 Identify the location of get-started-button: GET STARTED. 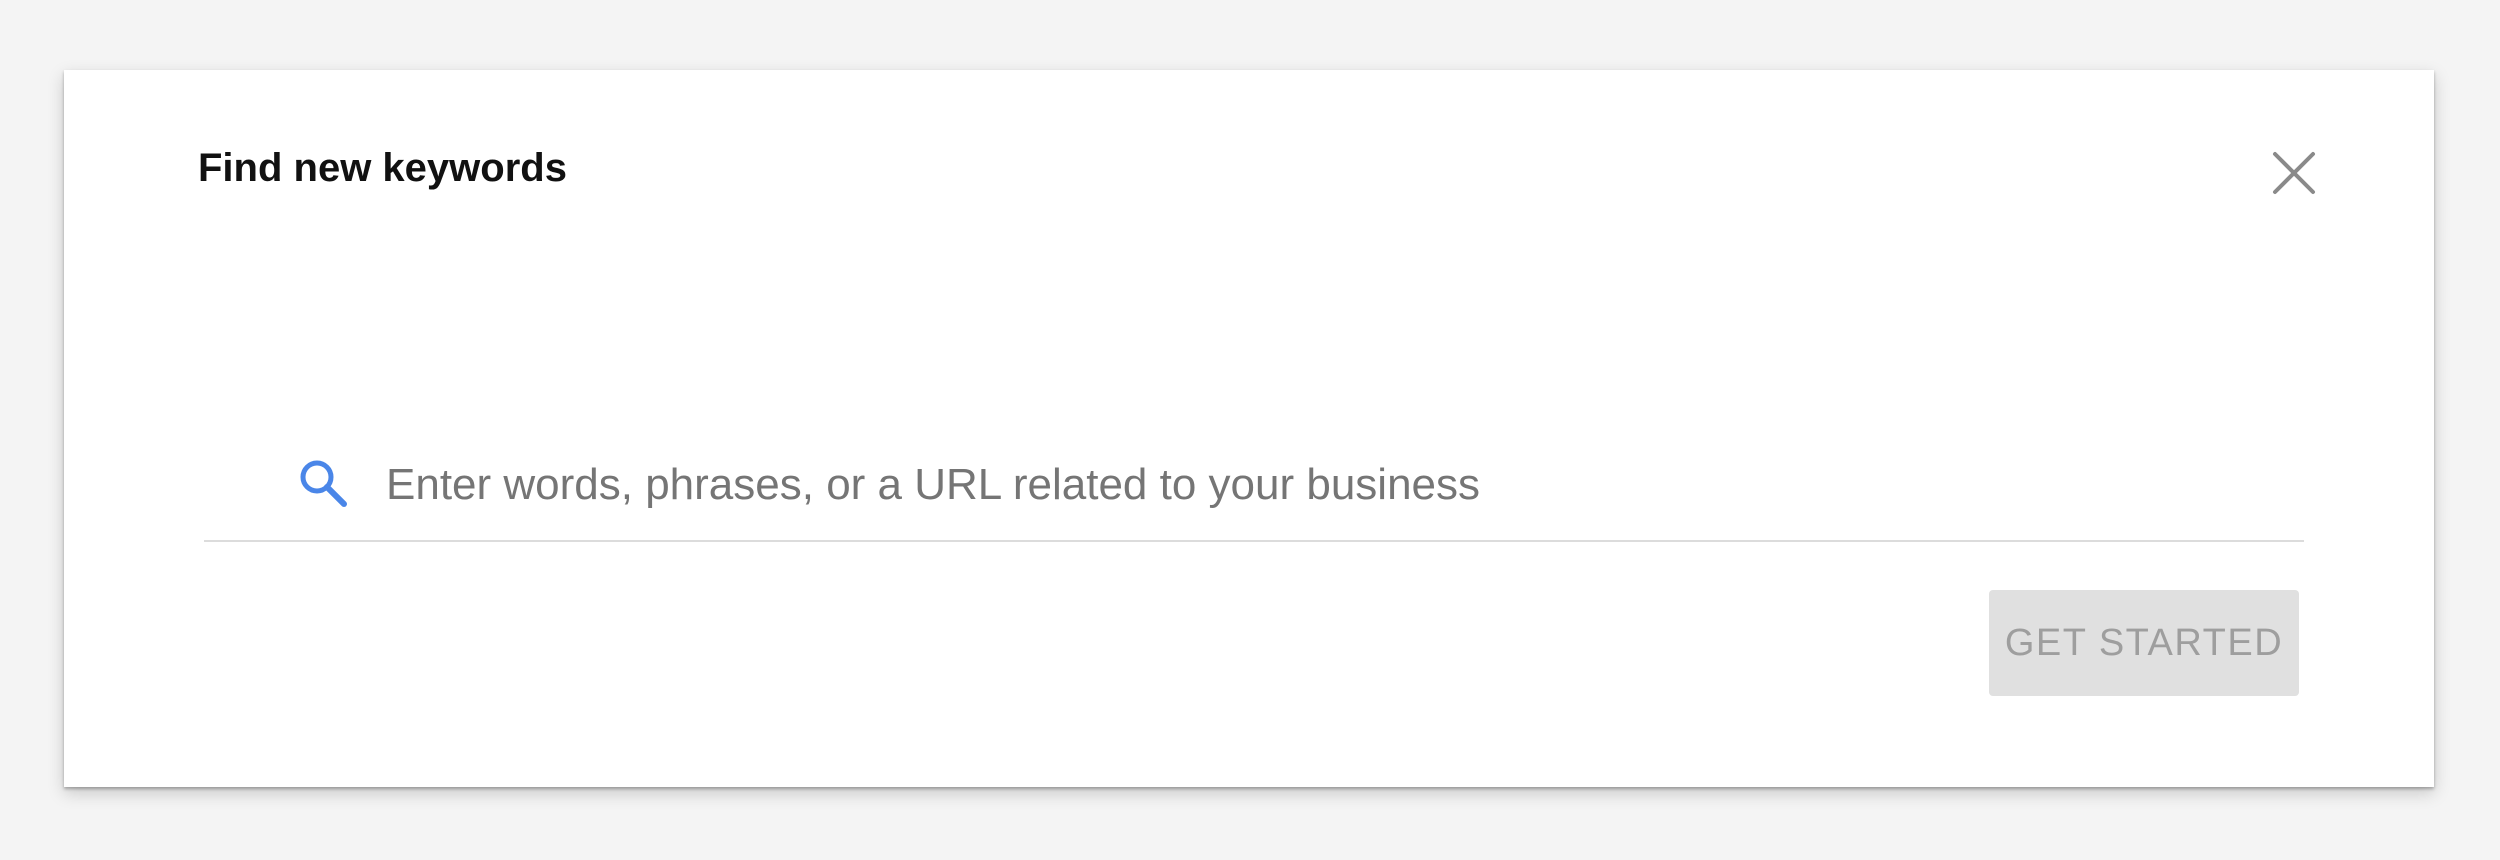
(2144, 643).